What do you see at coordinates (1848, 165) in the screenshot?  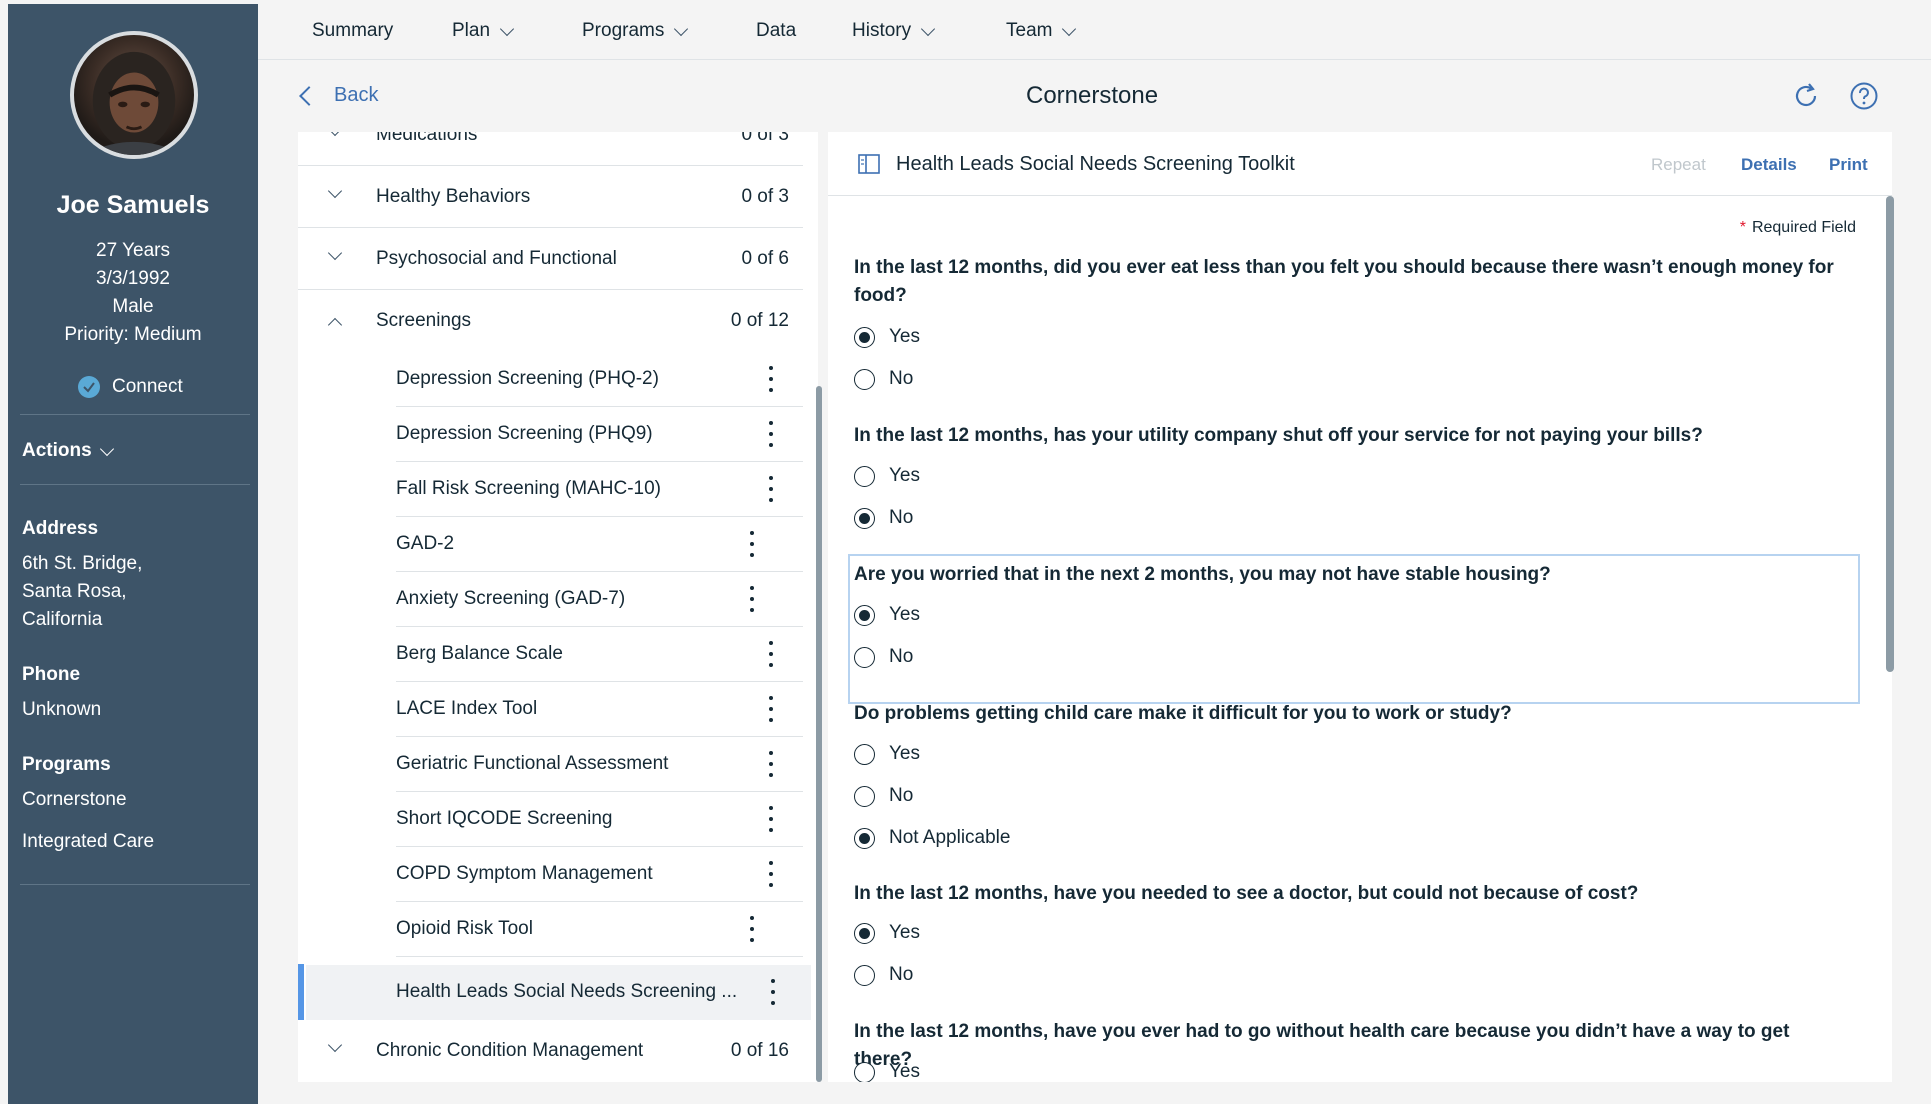 I see `print-button: Print` at bounding box center [1848, 165].